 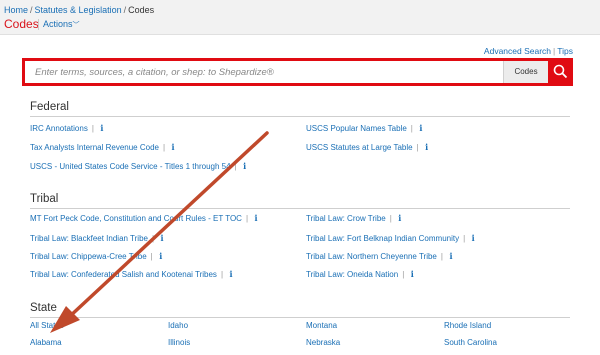 I want to click on state-heading: State, so click(x=300, y=310).